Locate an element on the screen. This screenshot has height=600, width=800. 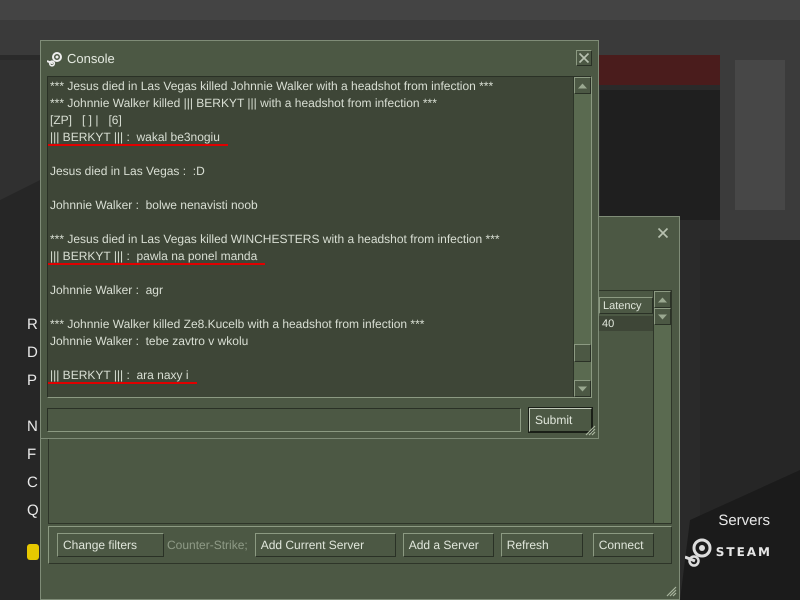
table-cell: 40 is located at coordinates (626, 323).